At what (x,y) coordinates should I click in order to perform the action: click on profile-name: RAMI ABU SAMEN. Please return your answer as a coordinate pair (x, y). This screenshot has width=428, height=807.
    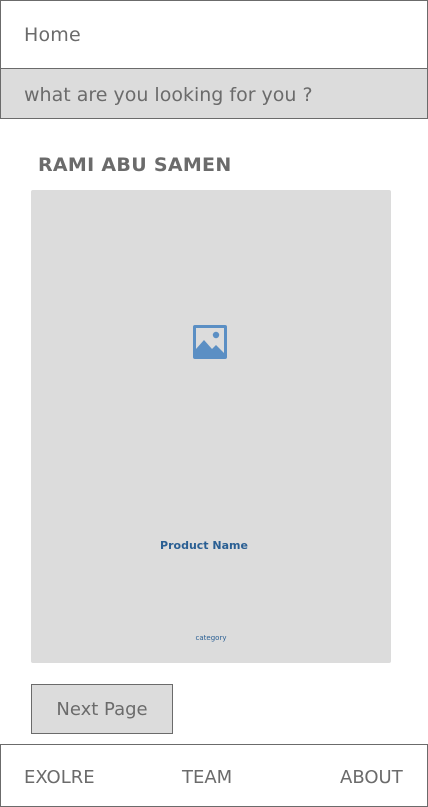
    Looking at the image, I should click on (135, 165).